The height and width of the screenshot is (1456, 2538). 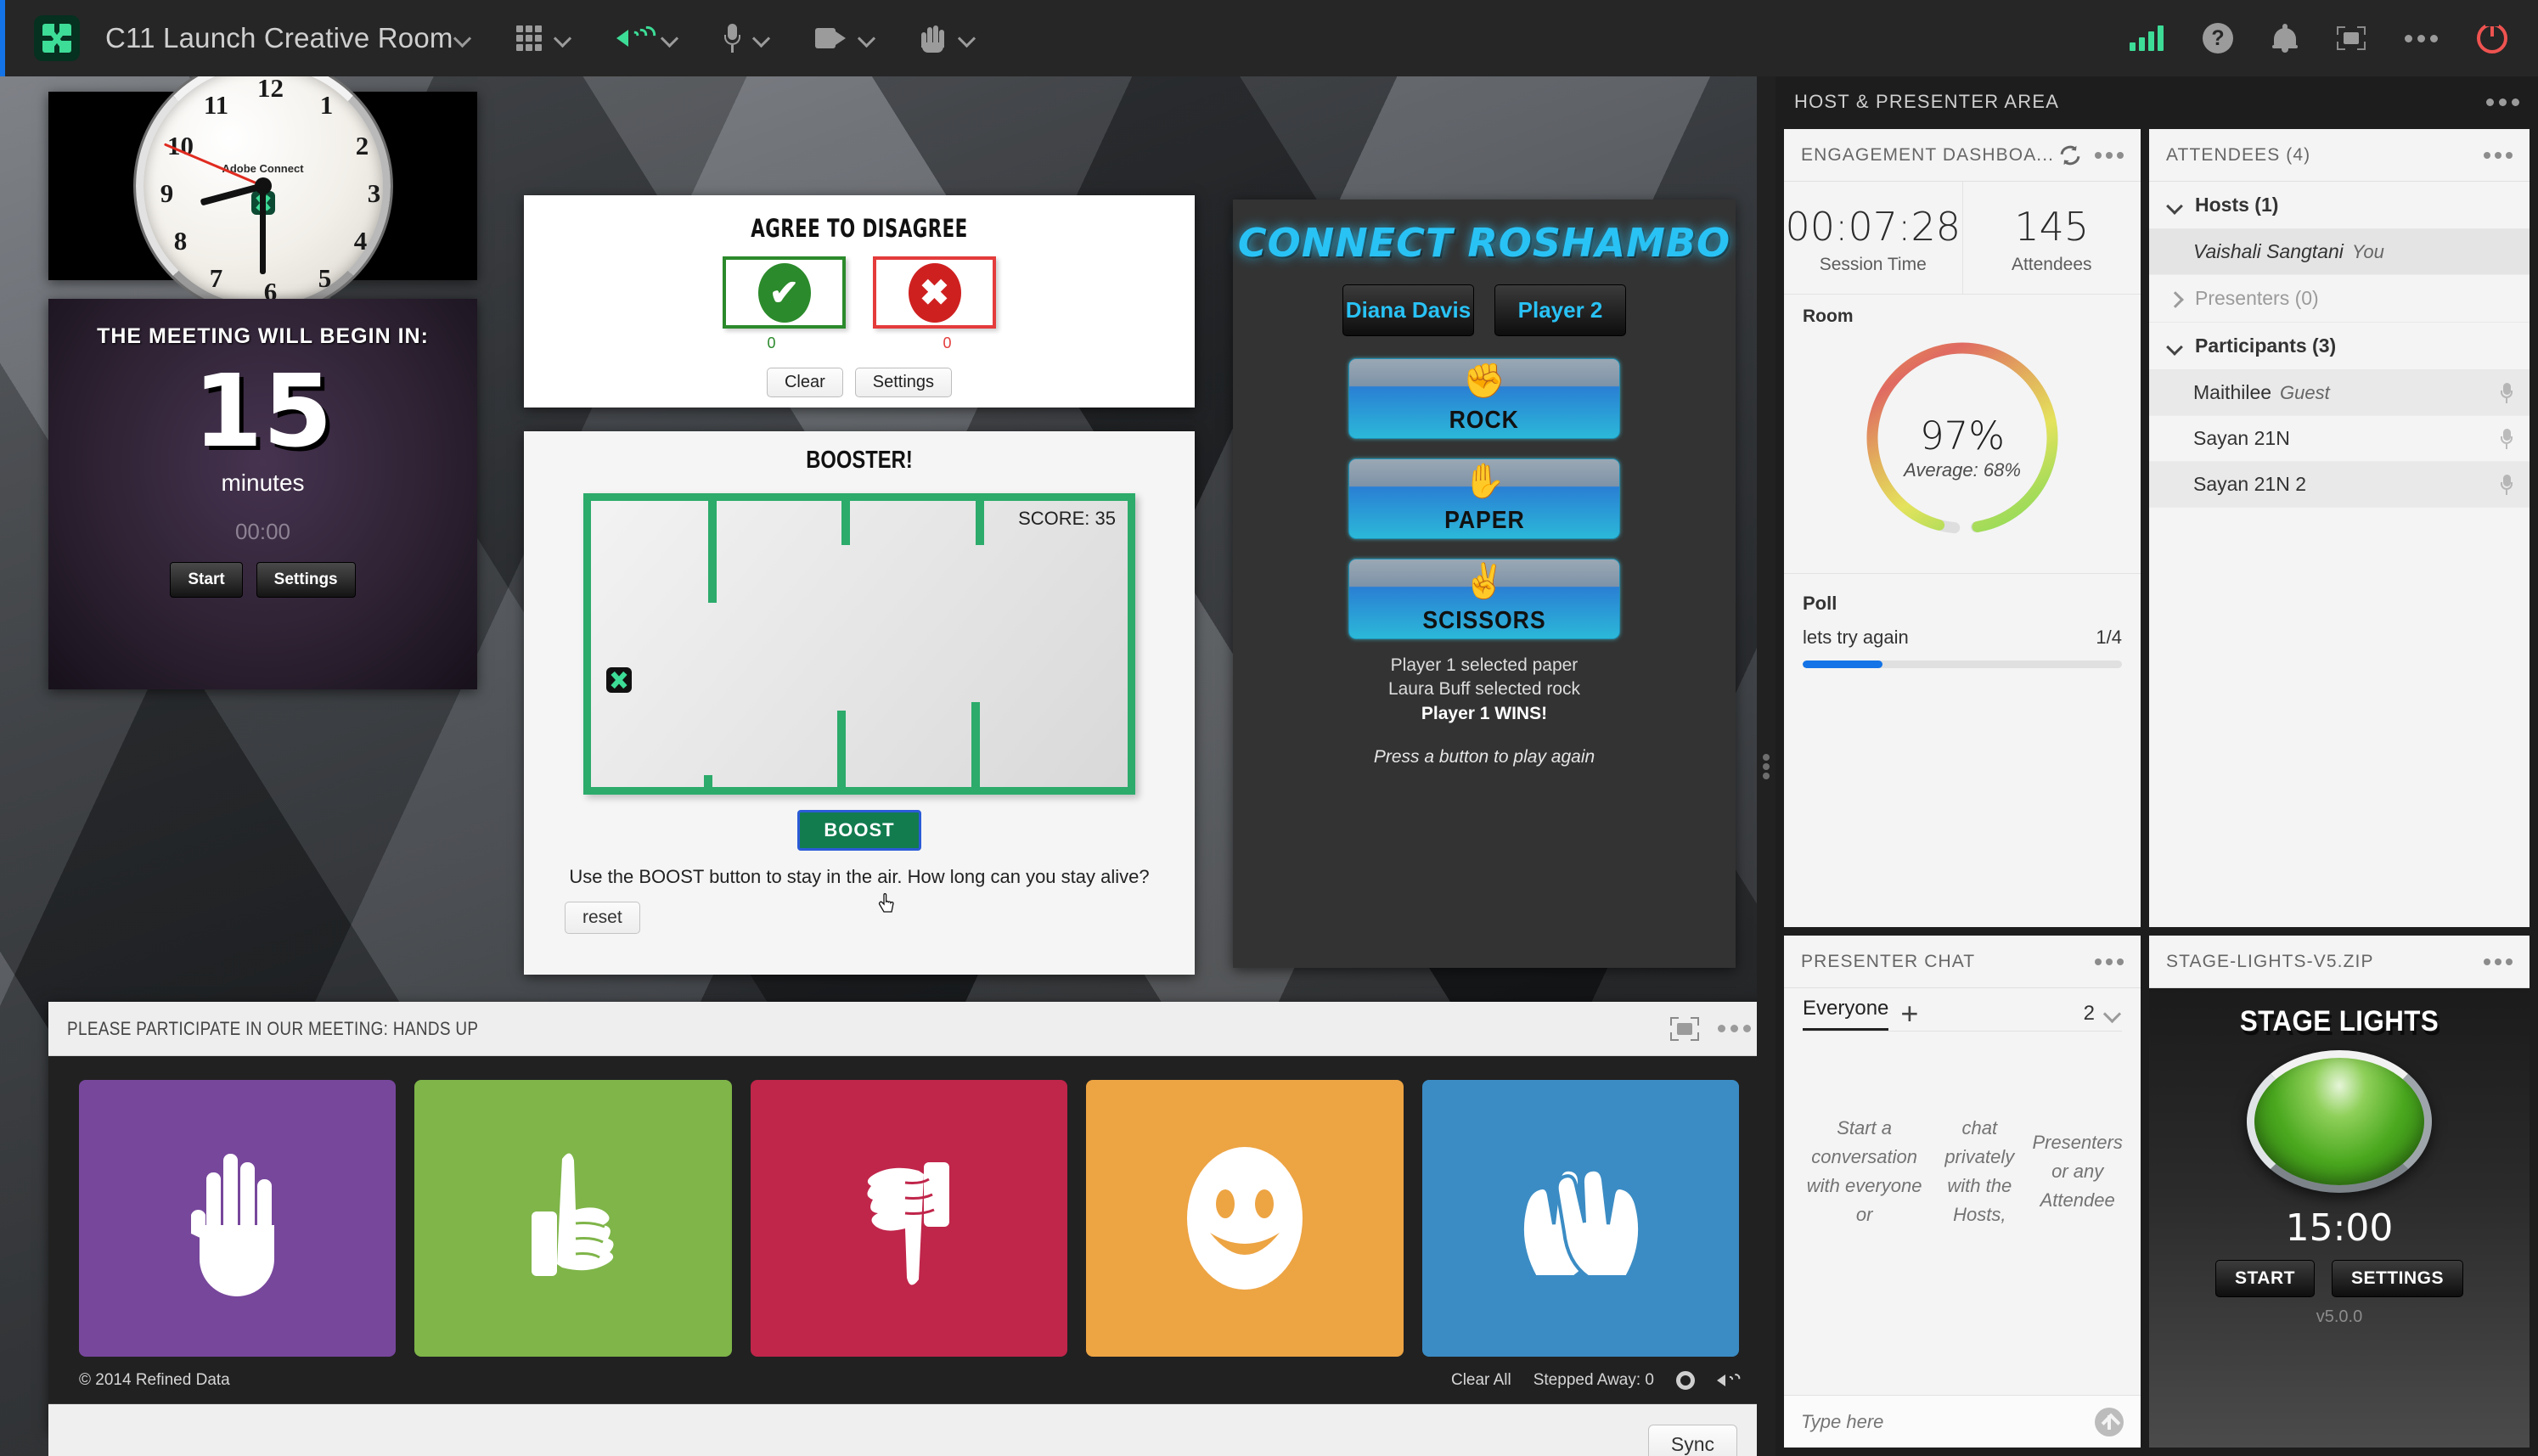 What do you see at coordinates (2237, 205) in the screenshot?
I see `attendee-group-hosts-label: Hosts (1)` at bounding box center [2237, 205].